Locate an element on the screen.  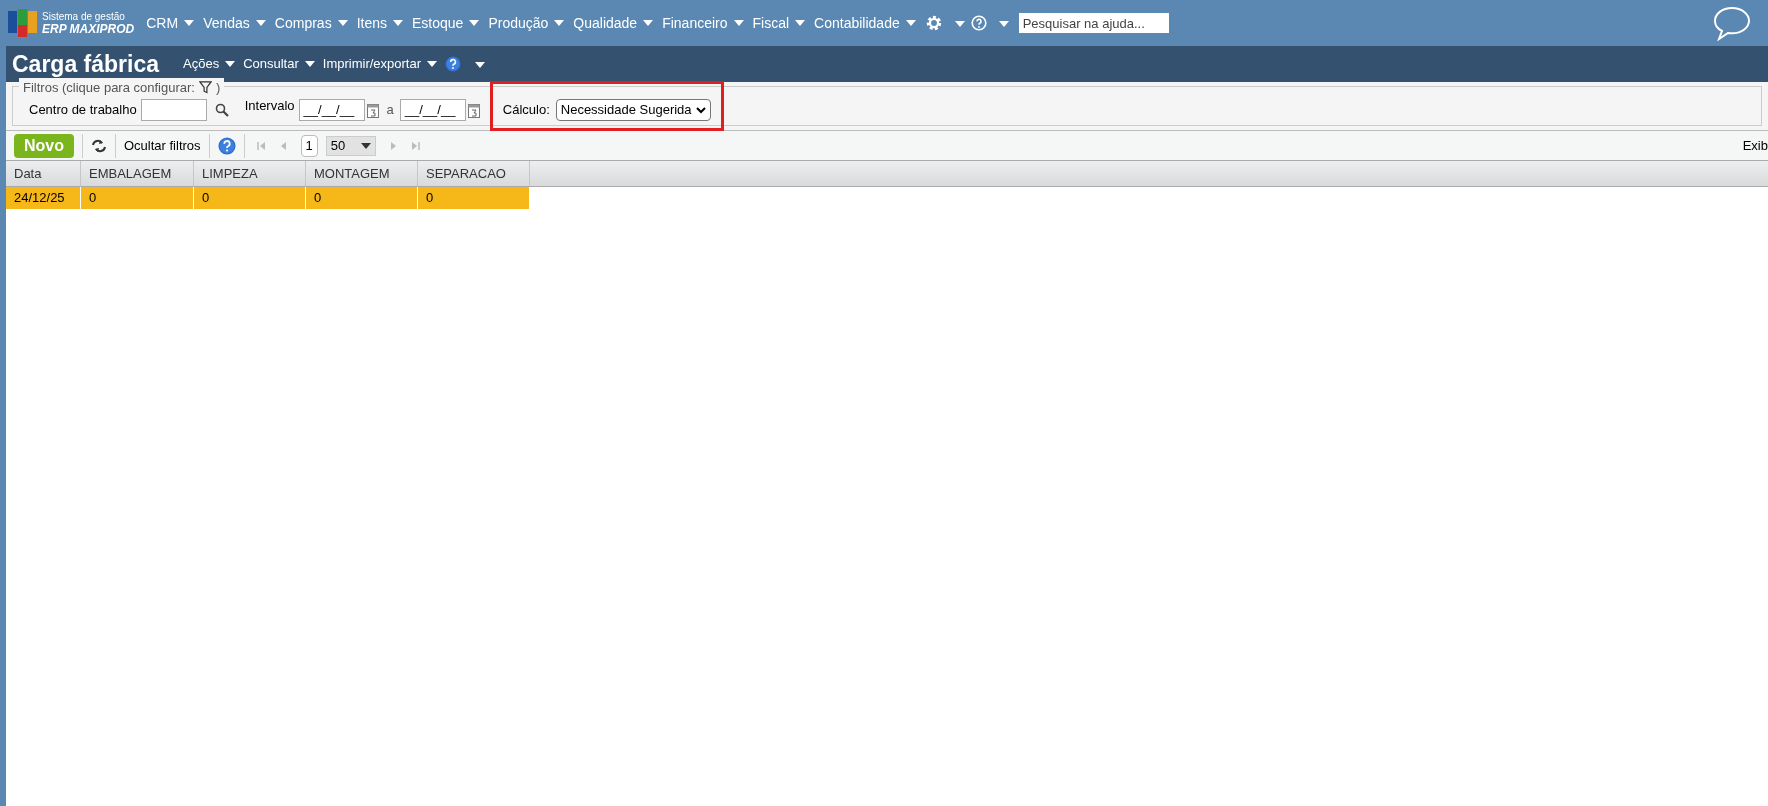
page-title: Carga fábrica is located at coordinates (85, 64).